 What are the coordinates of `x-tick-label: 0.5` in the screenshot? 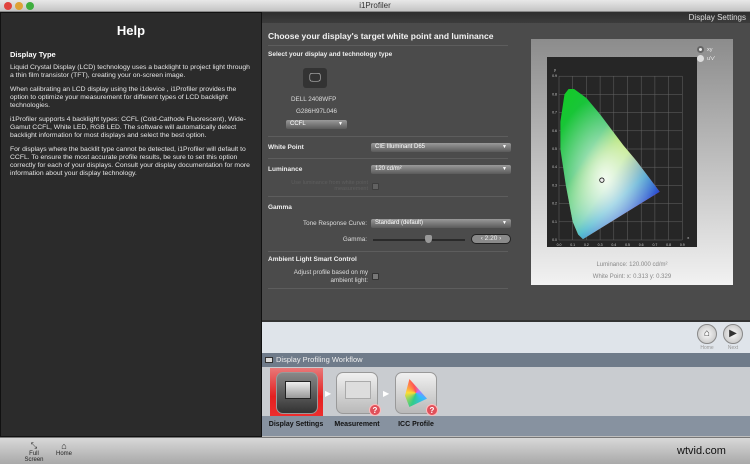 It's located at (627, 245).